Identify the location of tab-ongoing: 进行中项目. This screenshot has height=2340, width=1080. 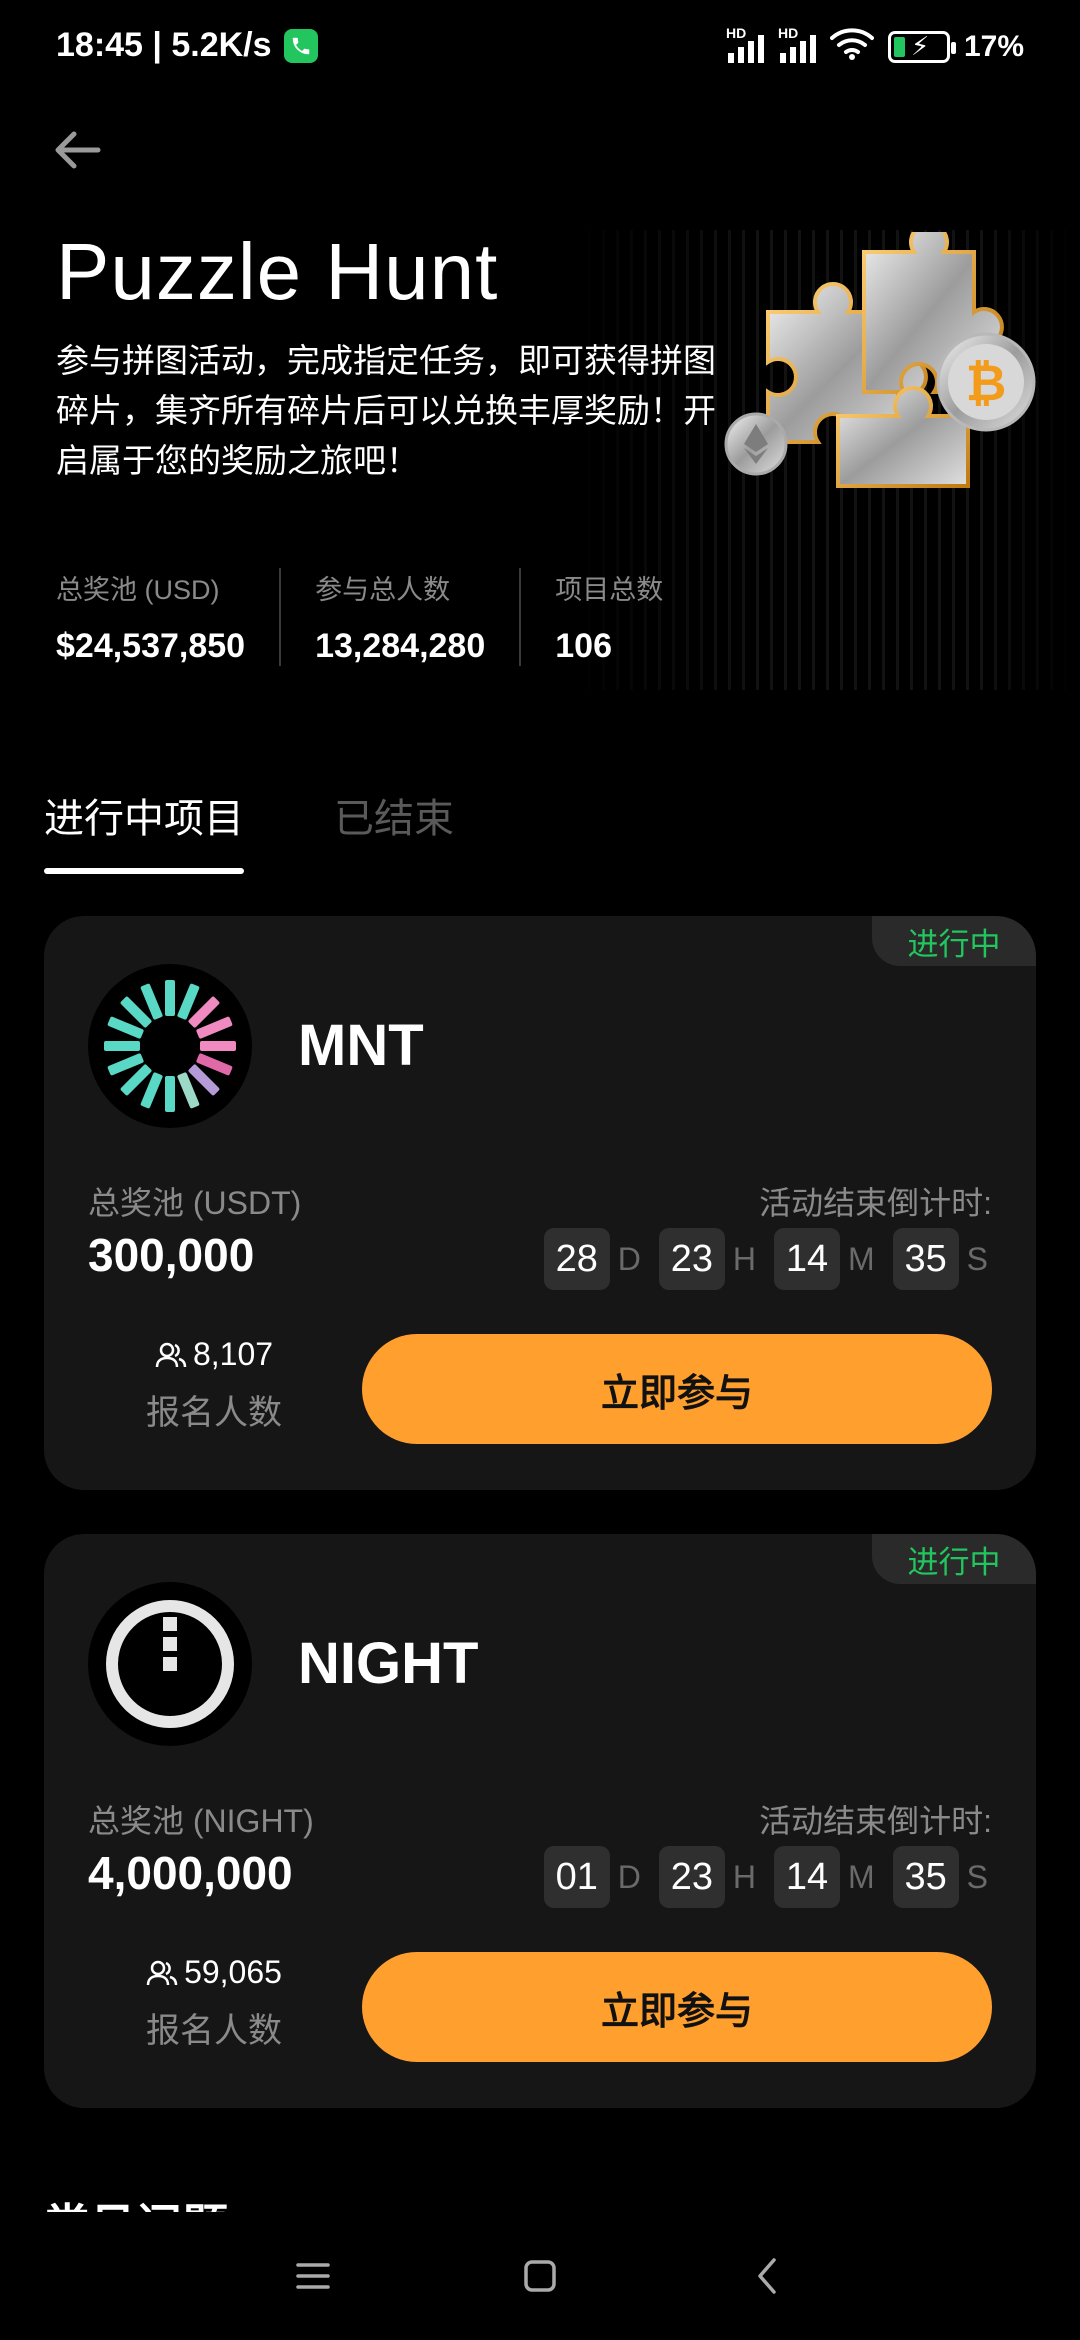
(144, 830).